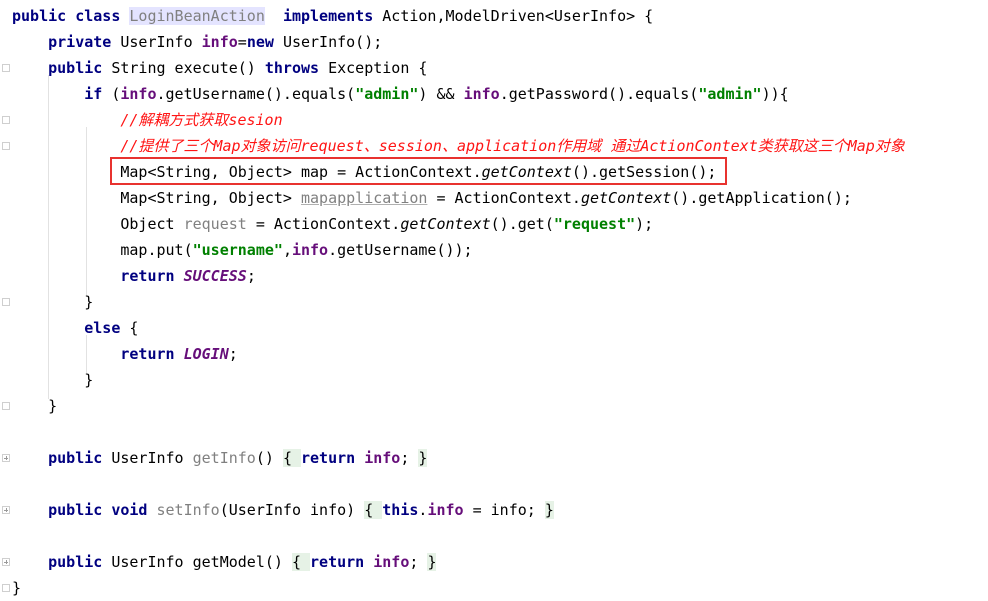  Describe the element at coordinates (264, 42) in the screenshot. I see `code-token: new` at that location.